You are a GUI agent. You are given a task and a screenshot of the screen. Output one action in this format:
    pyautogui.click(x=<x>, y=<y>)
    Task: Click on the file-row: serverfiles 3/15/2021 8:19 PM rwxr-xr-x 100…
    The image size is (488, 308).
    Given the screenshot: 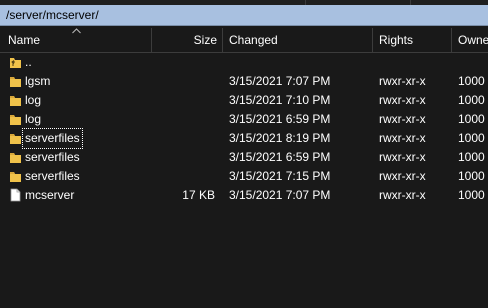 What is the action you would take?
    pyautogui.click(x=244, y=138)
    